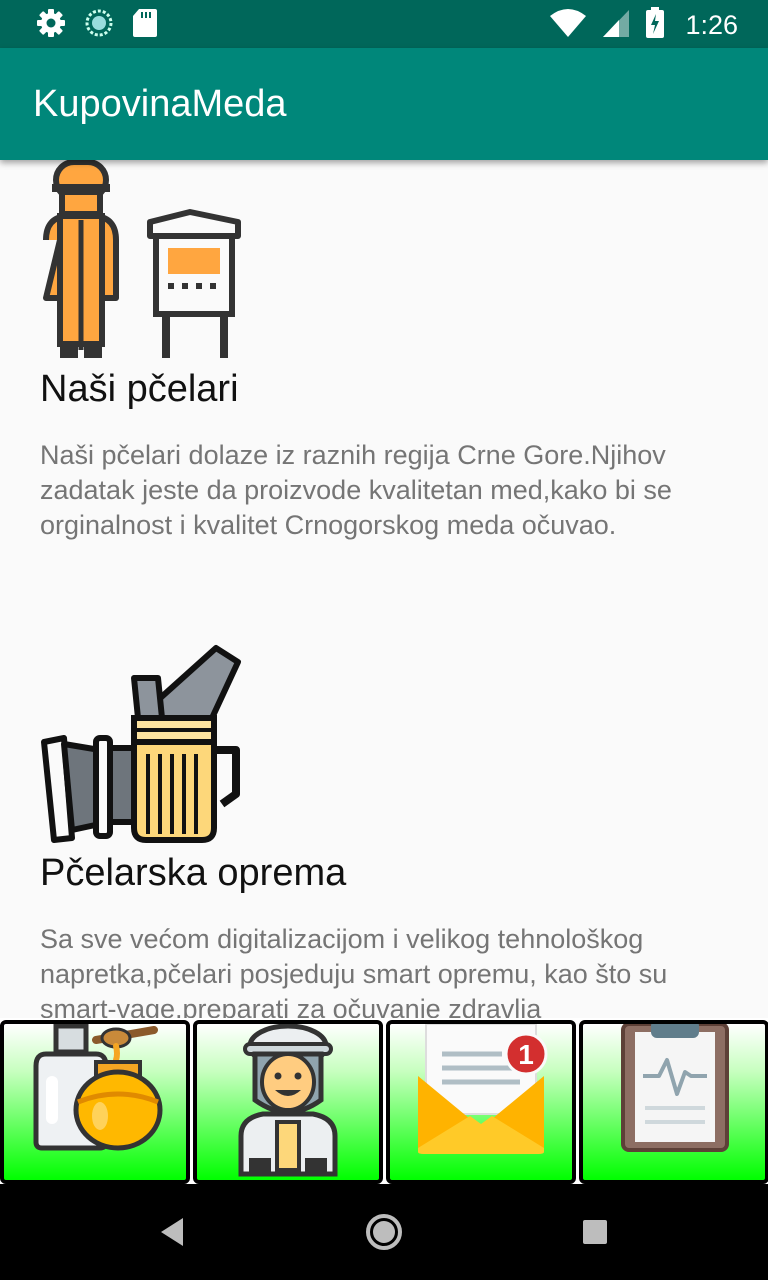  What do you see at coordinates (595, 1232) in the screenshot?
I see `recents-icon` at bounding box center [595, 1232].